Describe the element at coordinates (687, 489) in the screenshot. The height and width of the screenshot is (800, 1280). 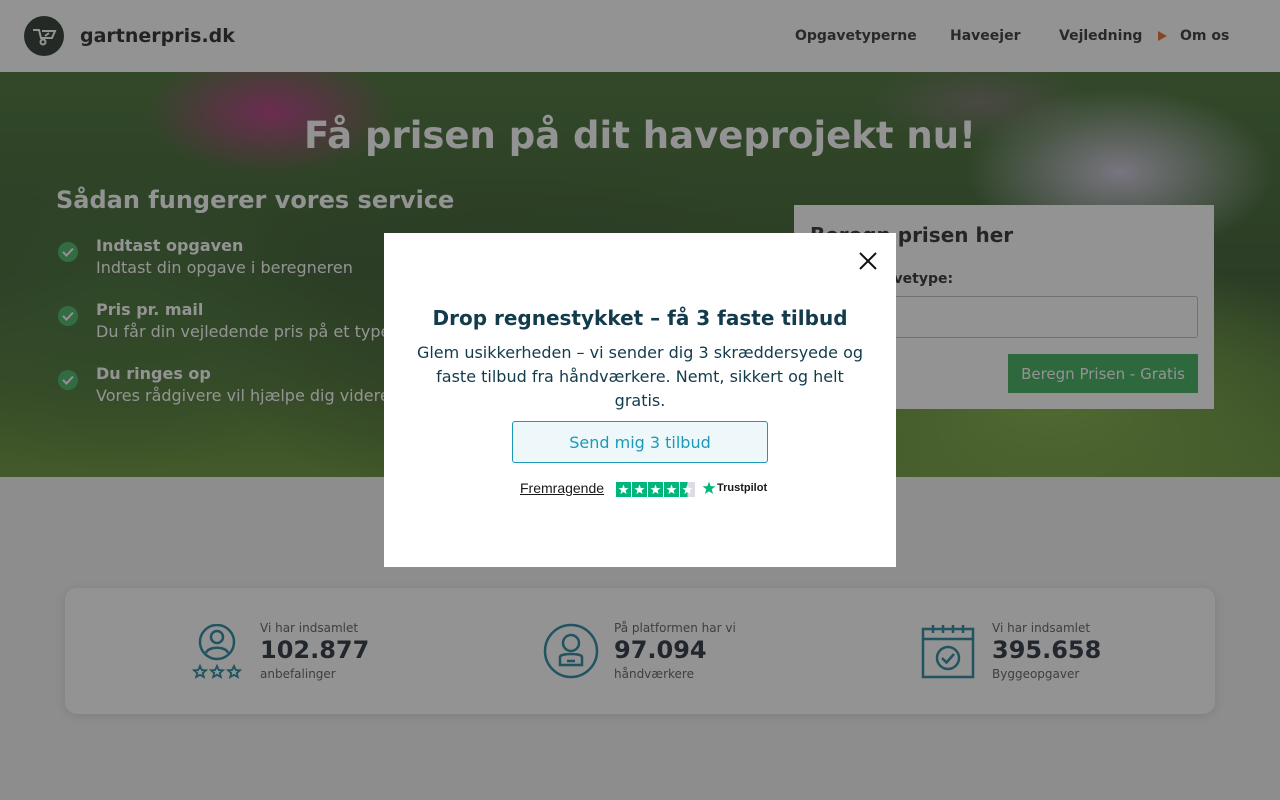
I see `half-star-icon` at that location.